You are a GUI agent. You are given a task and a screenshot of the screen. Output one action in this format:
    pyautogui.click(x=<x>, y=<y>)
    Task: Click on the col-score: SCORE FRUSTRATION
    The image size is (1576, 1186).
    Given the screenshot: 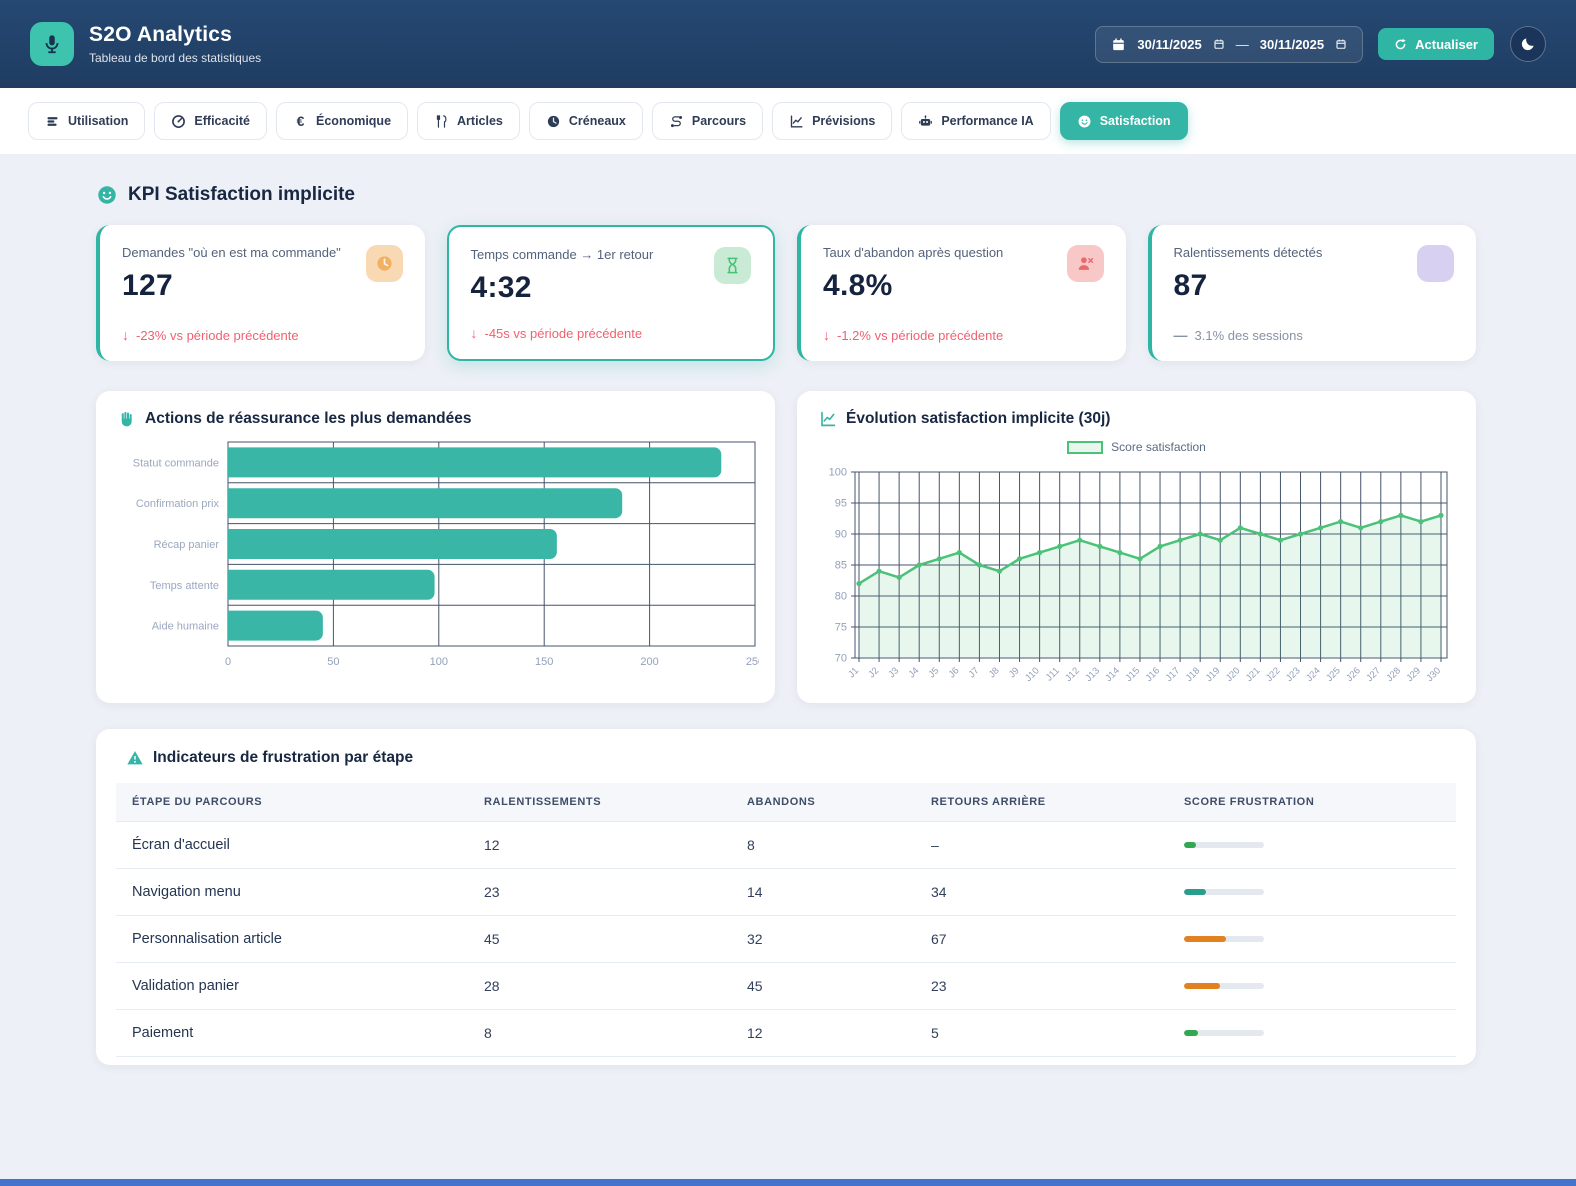 What is the action you would take?
    pyautogui.click(x=1312, y=802)
    